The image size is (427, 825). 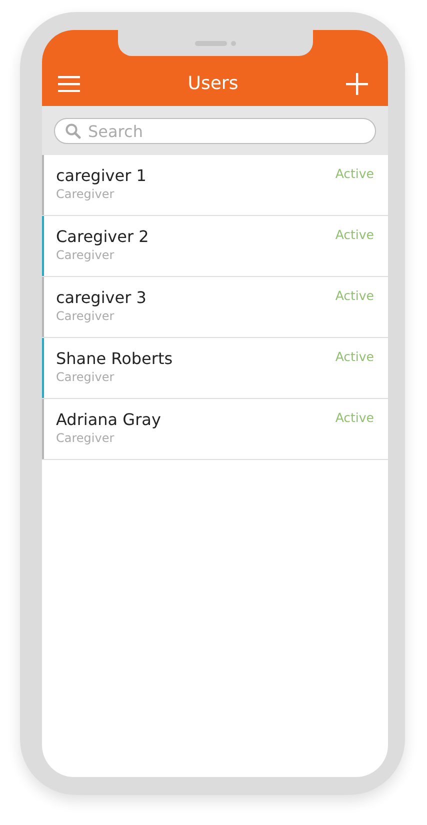 I want to click on user-name: Caregiver 2, so click(x=102, y=237).